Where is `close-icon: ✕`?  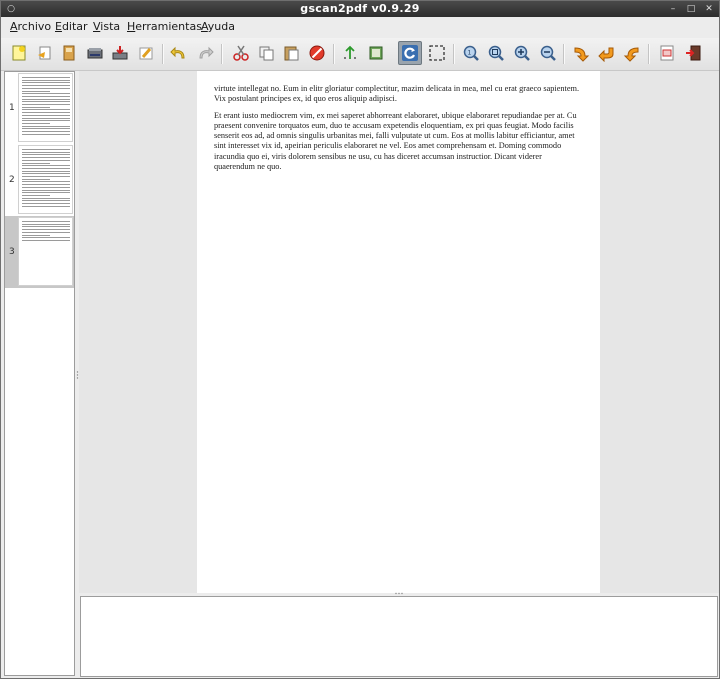
close-icon: ✕ is located at coordinates (709, 9).